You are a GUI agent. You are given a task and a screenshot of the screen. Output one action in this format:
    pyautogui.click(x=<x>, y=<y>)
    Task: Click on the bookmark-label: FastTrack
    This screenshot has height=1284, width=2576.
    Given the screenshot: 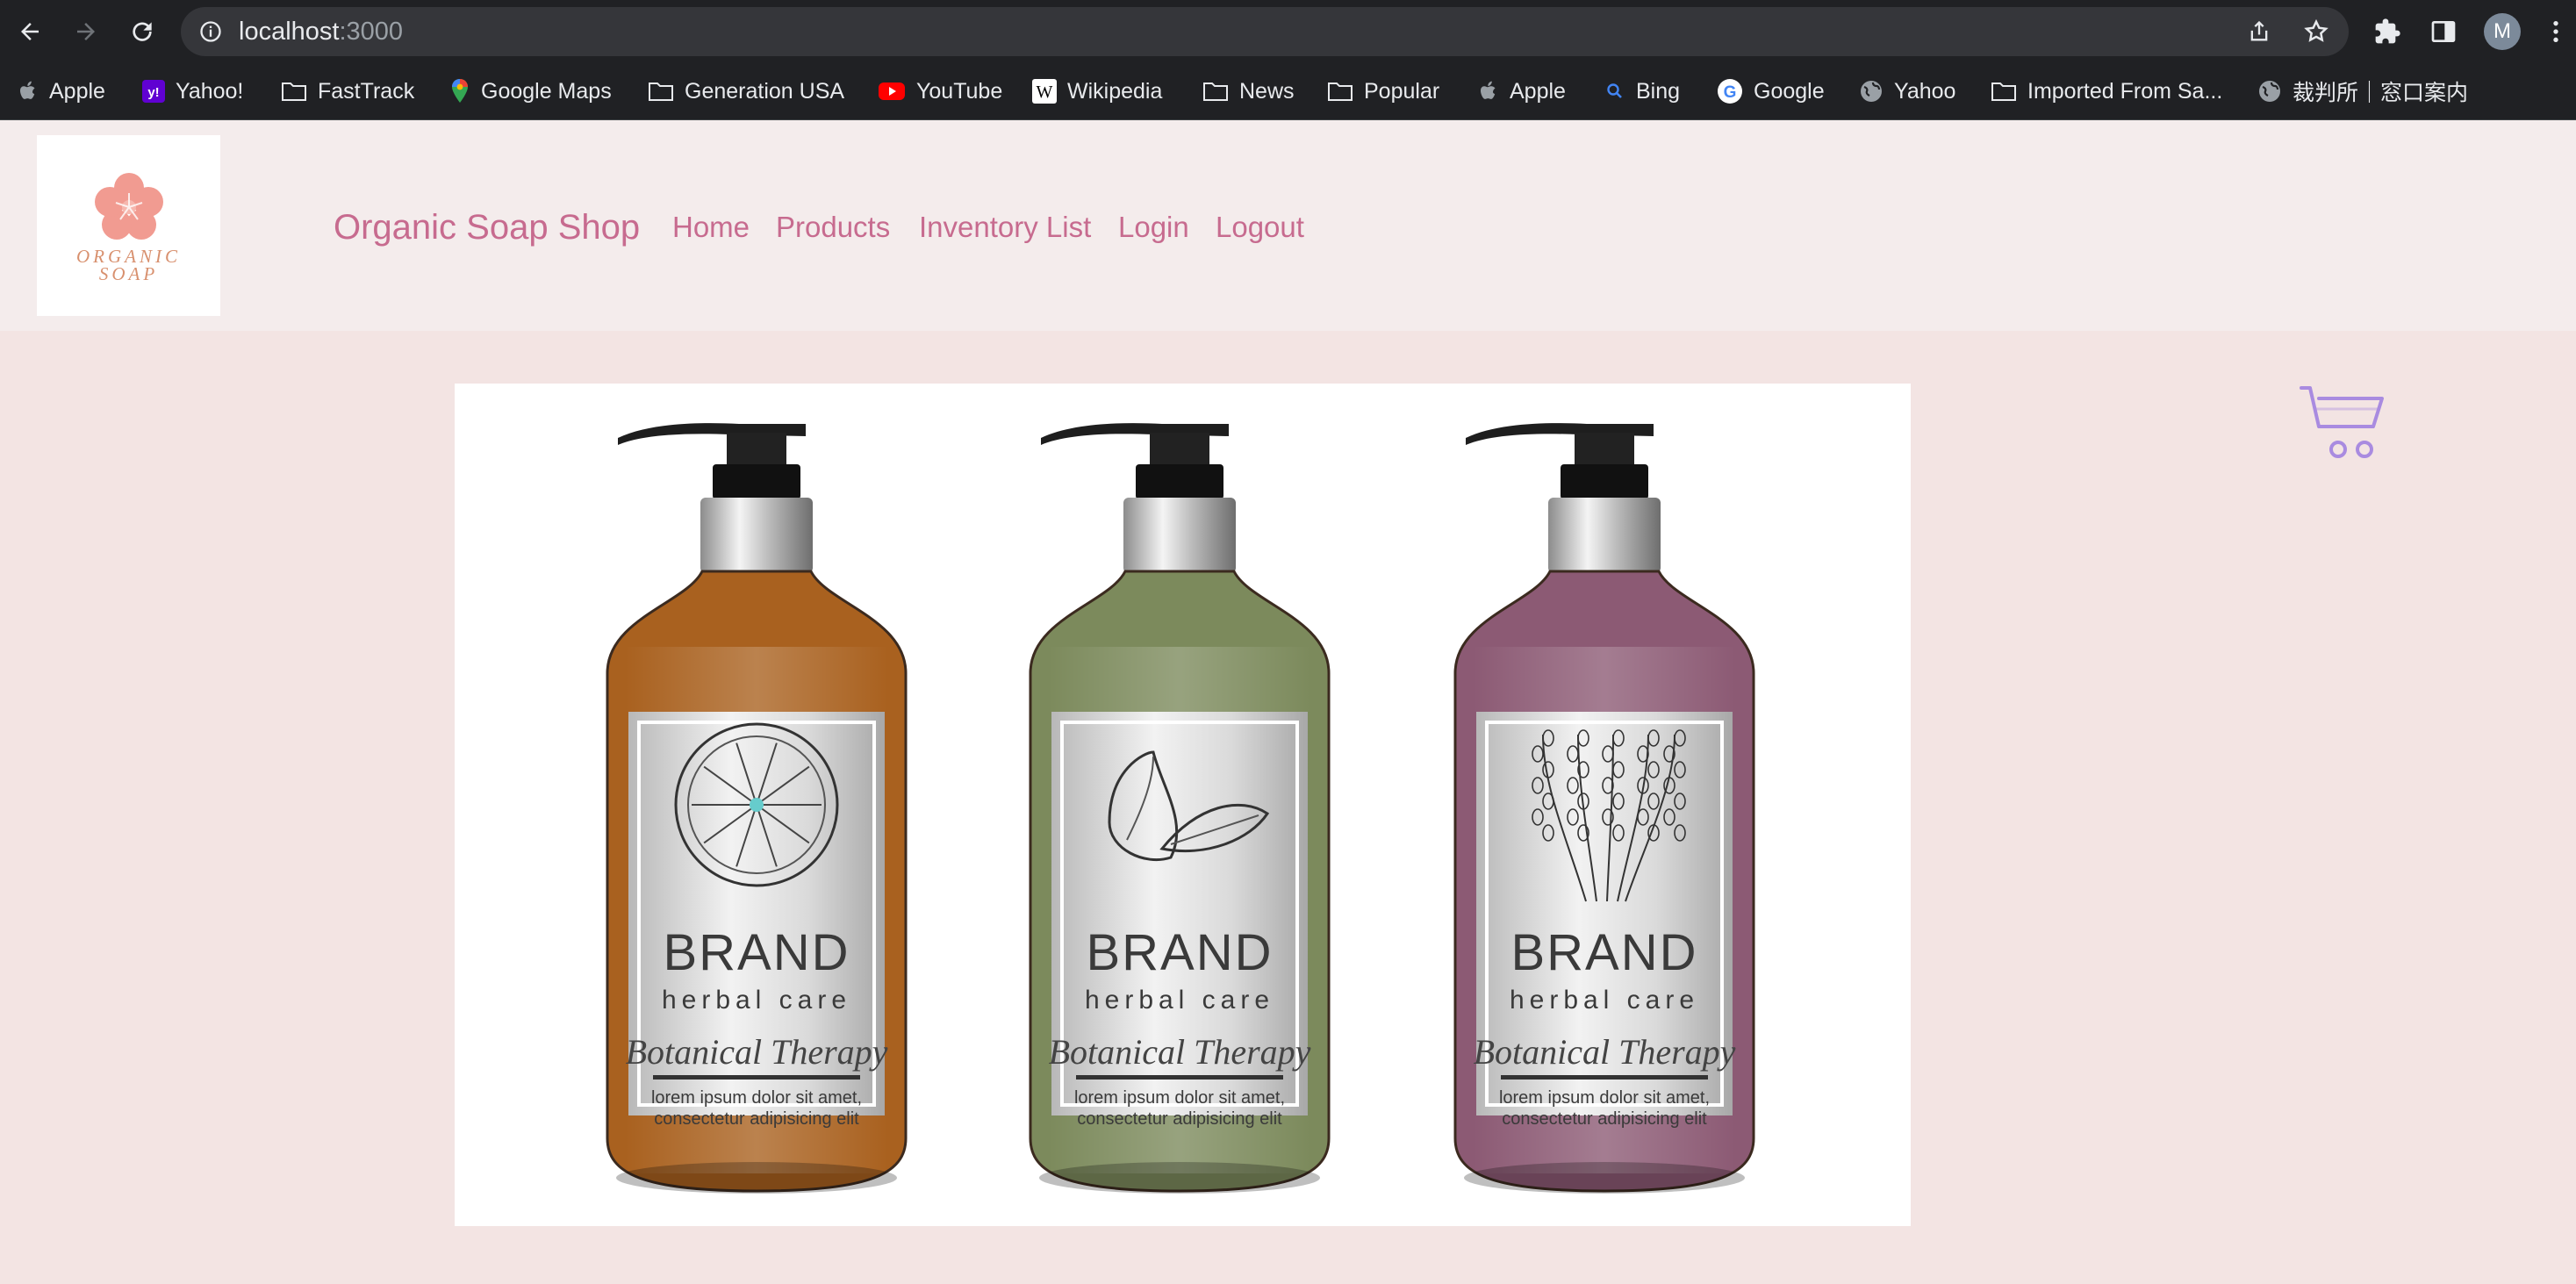 What is the action you would take?
    pyautogui.click(x=367, y=91)
    